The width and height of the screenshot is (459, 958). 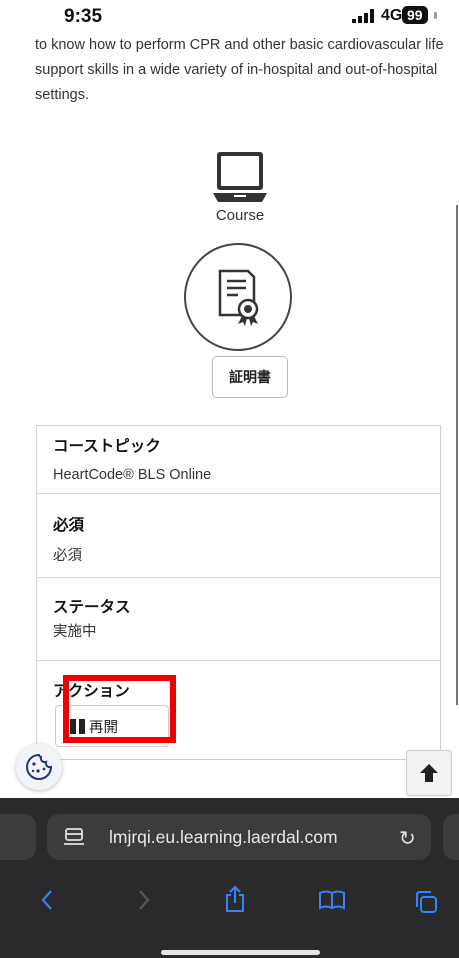 I want to click on next-tab-preview, so click(x=451, y=837).